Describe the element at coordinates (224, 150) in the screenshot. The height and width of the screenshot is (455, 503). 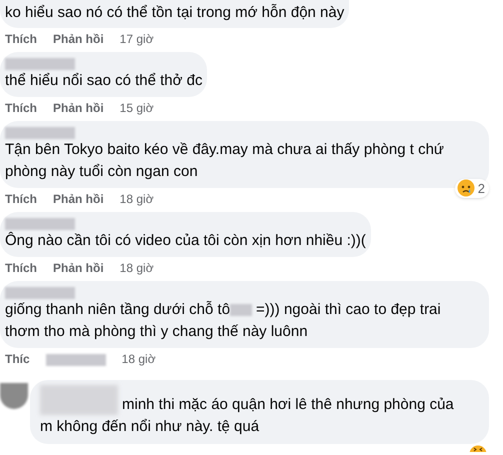
I see `comment-text: Tận bên Tokyo baito kéo về đây.may mà chưa ai thấy phòng t chứ` at that location.